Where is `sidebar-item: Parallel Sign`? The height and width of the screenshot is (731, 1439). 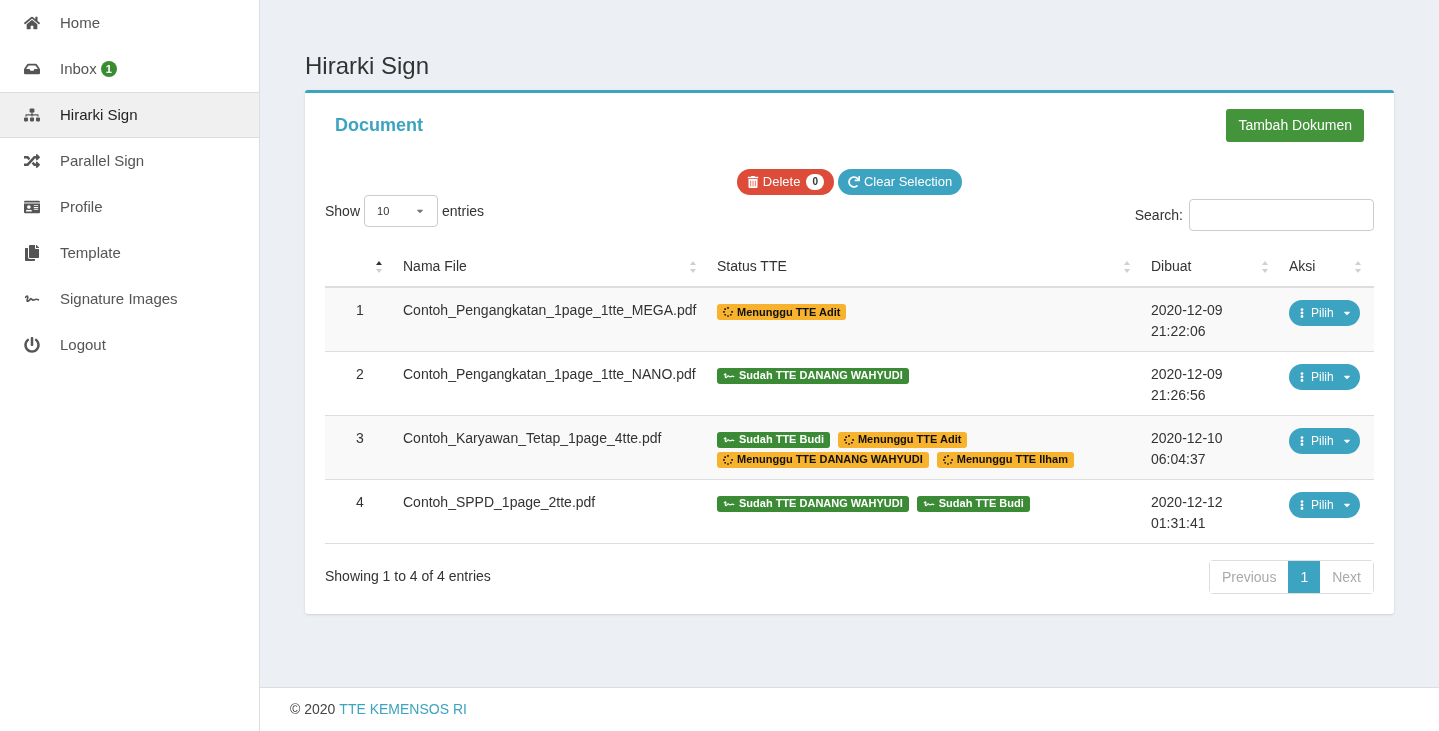 sidebar-item: Parallel Sign is located at coordinates (129, 161).